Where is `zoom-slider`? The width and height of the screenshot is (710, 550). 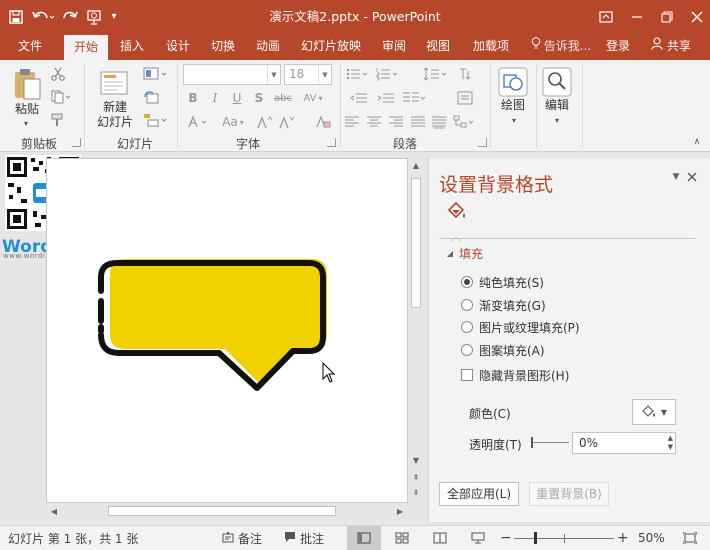
zoom-slider is located at coordinates (564, 538).